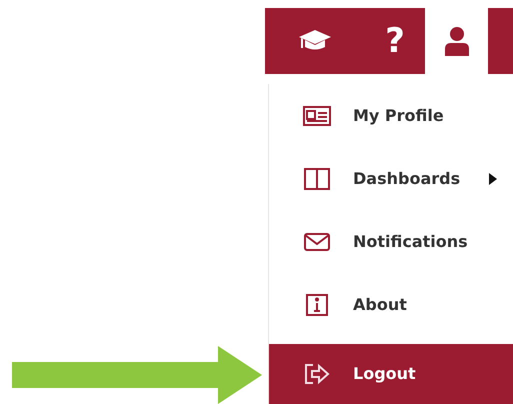  I want to click on logout-icon, so click(317, 374).